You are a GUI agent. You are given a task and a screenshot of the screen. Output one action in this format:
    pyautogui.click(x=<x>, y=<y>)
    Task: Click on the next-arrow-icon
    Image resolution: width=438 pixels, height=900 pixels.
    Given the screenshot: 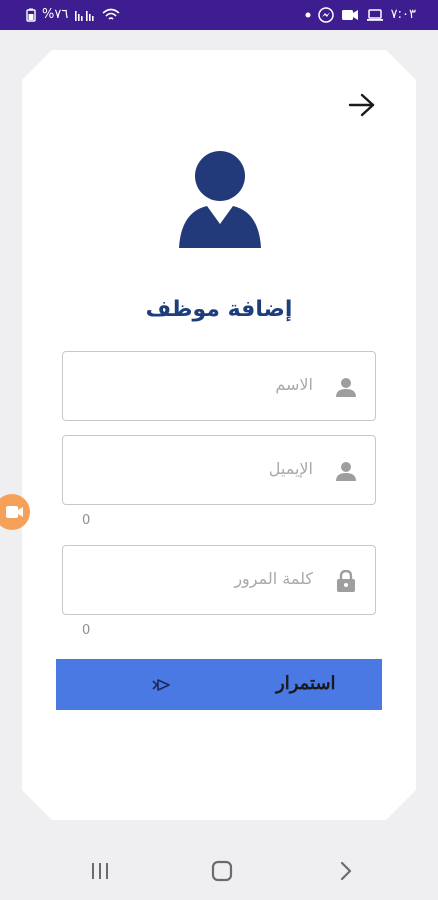 What is the action you would take?
    pyautogui.click(x=161, y=685)
    